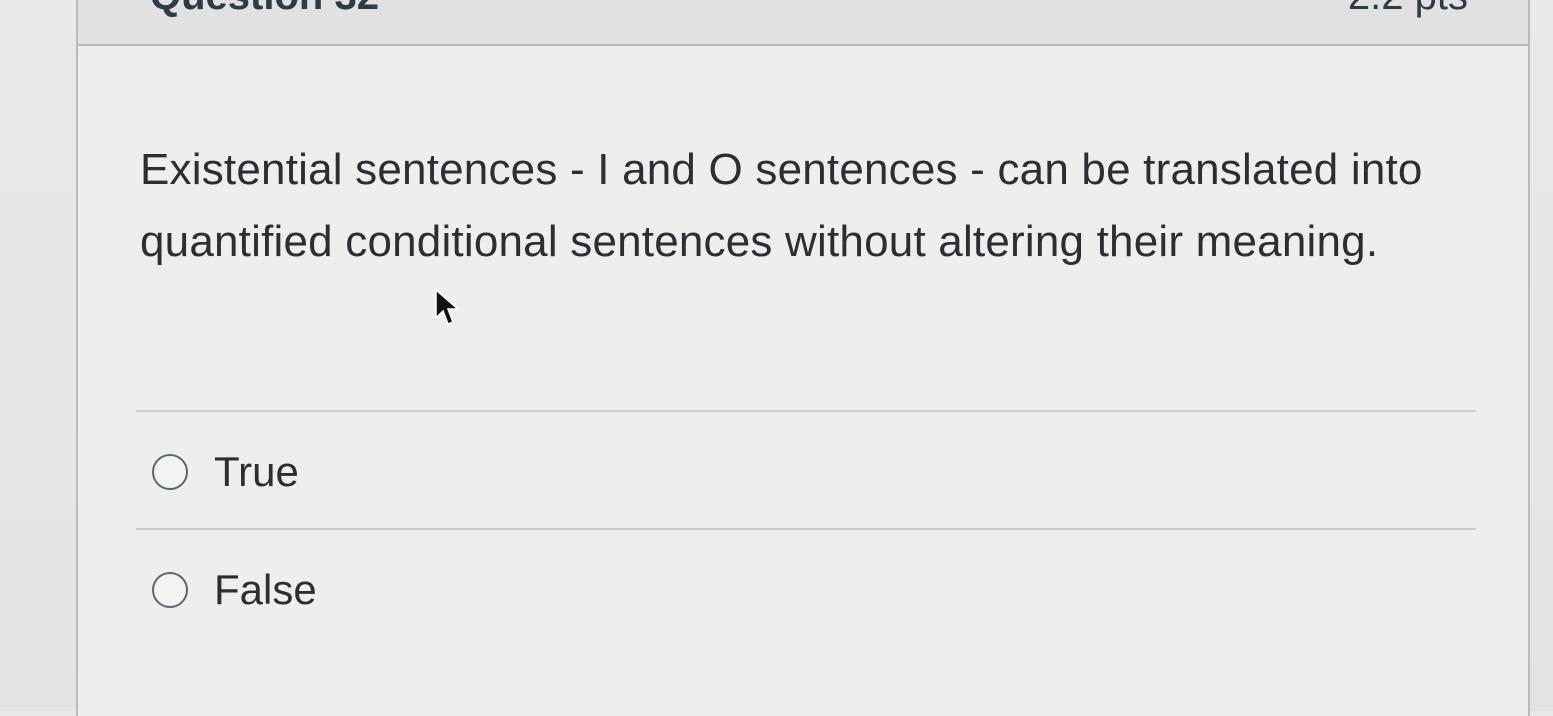  I want to click on answer-option-true: True, so click(225, 472).